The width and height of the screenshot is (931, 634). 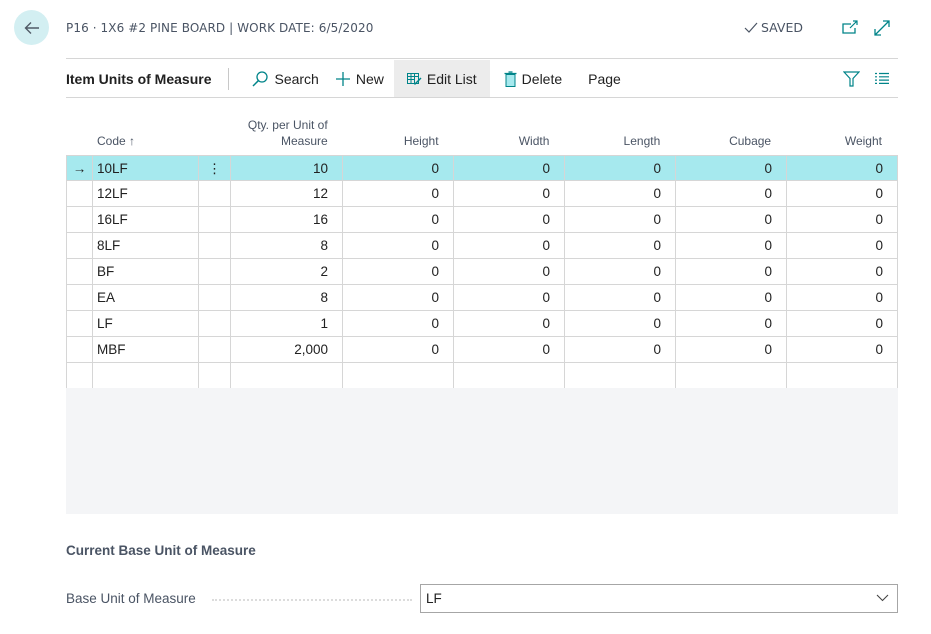 I want to click on cell-qty-per-unit: 12, so click(x=287, y=193).